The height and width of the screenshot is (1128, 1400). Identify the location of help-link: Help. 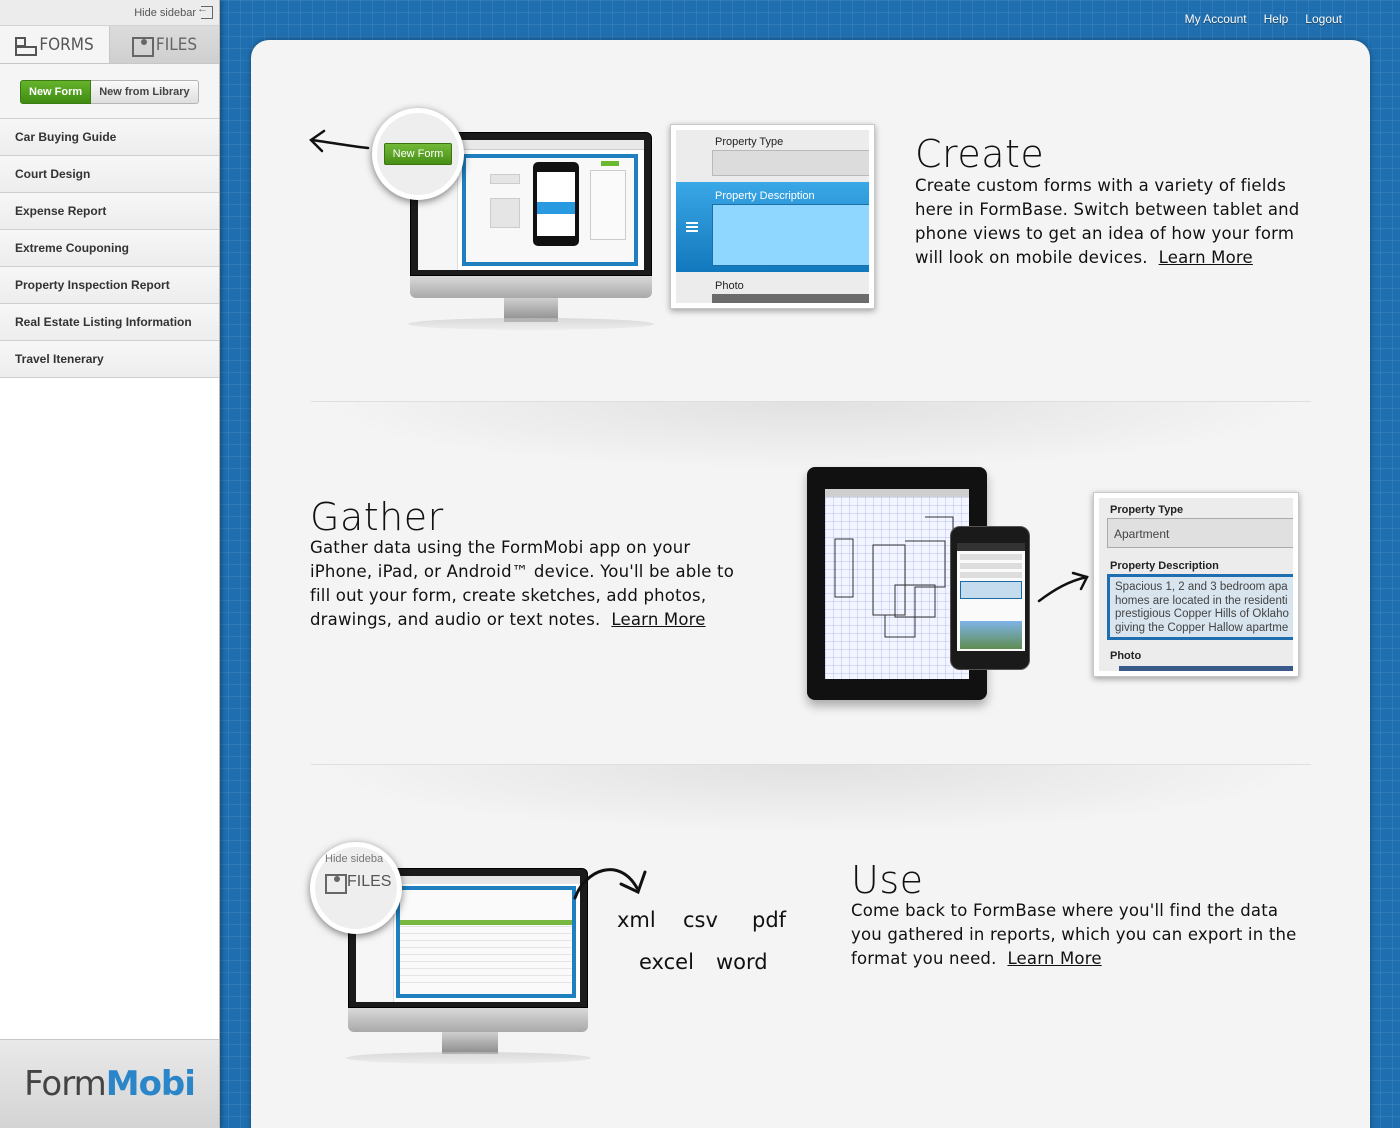
(1276, 19).